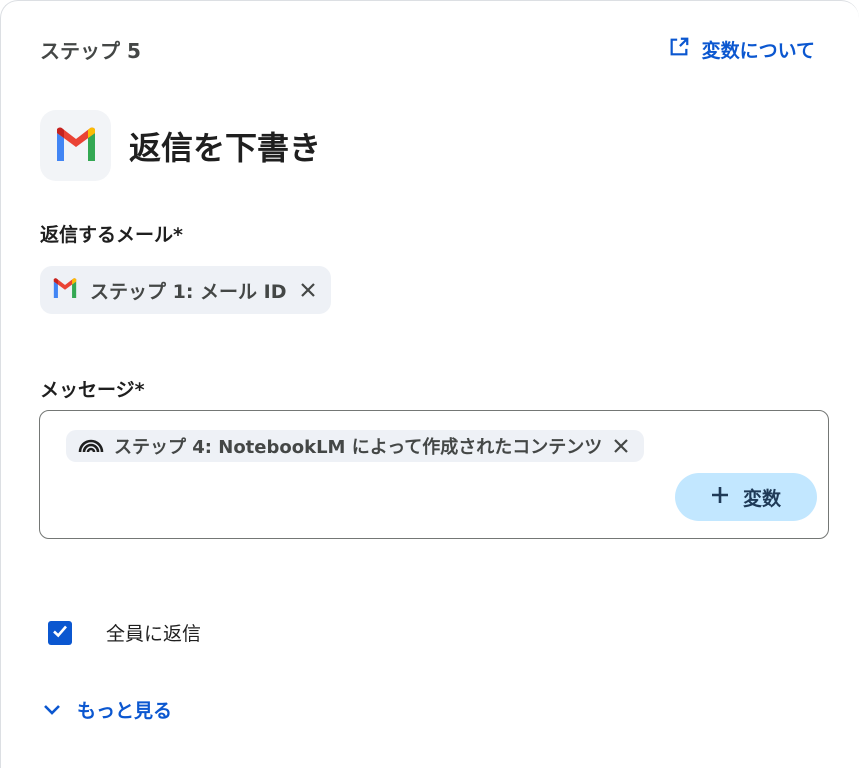 This screenshot has width=859, height=768. What do you see at coordinates (90, 51) in the screenshot?
I see `step-label: ステップ 5` at bounding box center [90, 51].